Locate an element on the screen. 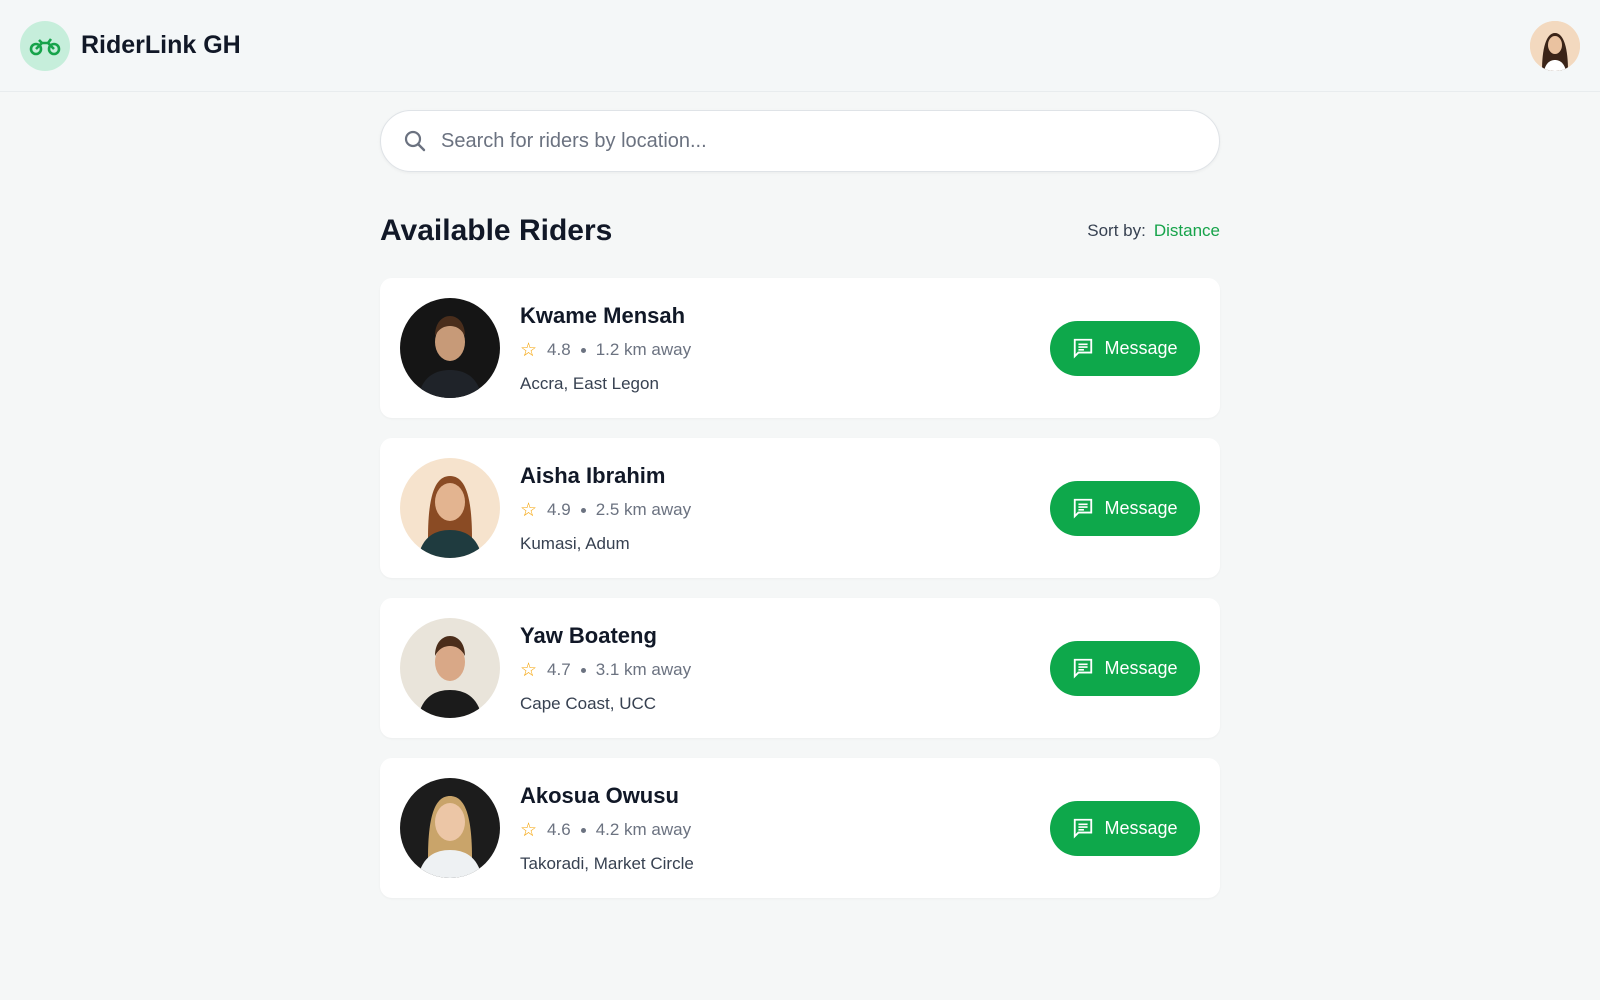 The height and width of the screenshot is (1000, 1600). rider-rating: 4.9 is located at coordinates (559, 509).